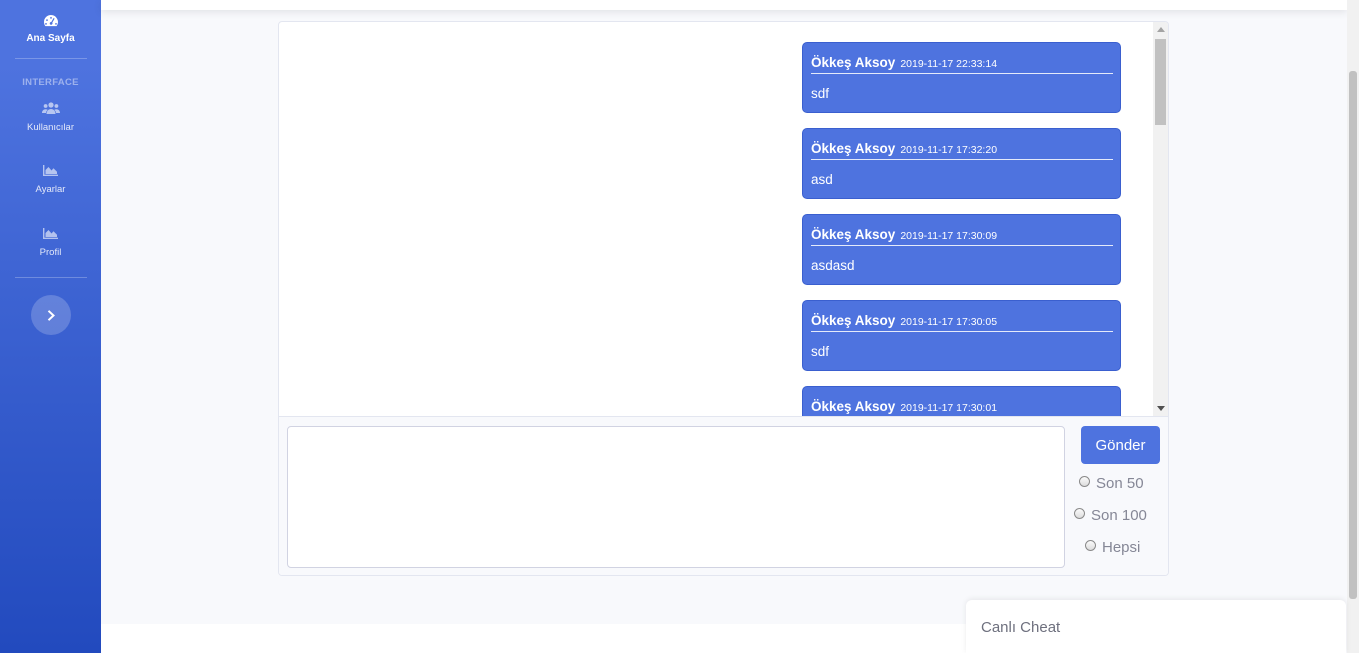 The image size is (1359, 653). I want to click on option-last-50: Son 50, so click(1111, 483).